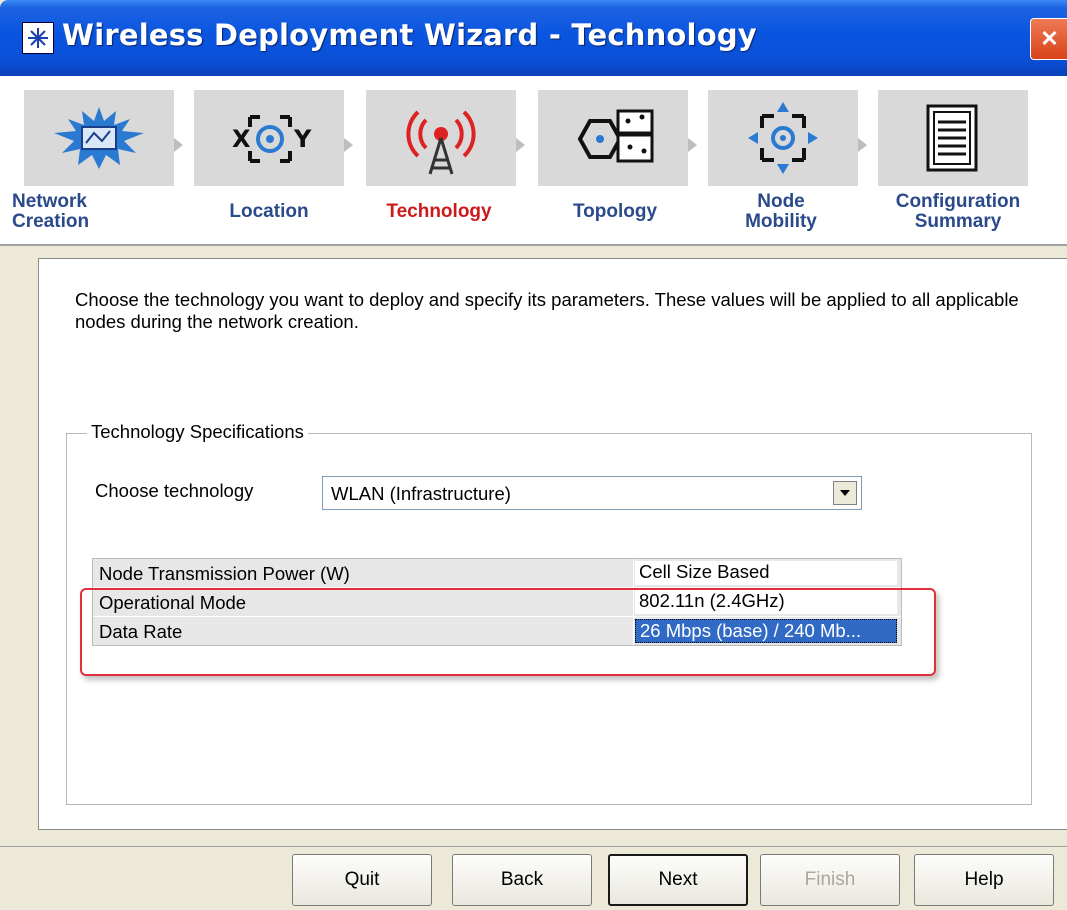 The height and width of the screenshot is (910, 1067). I want to click on step-topology: Topology, so click(617, 156).